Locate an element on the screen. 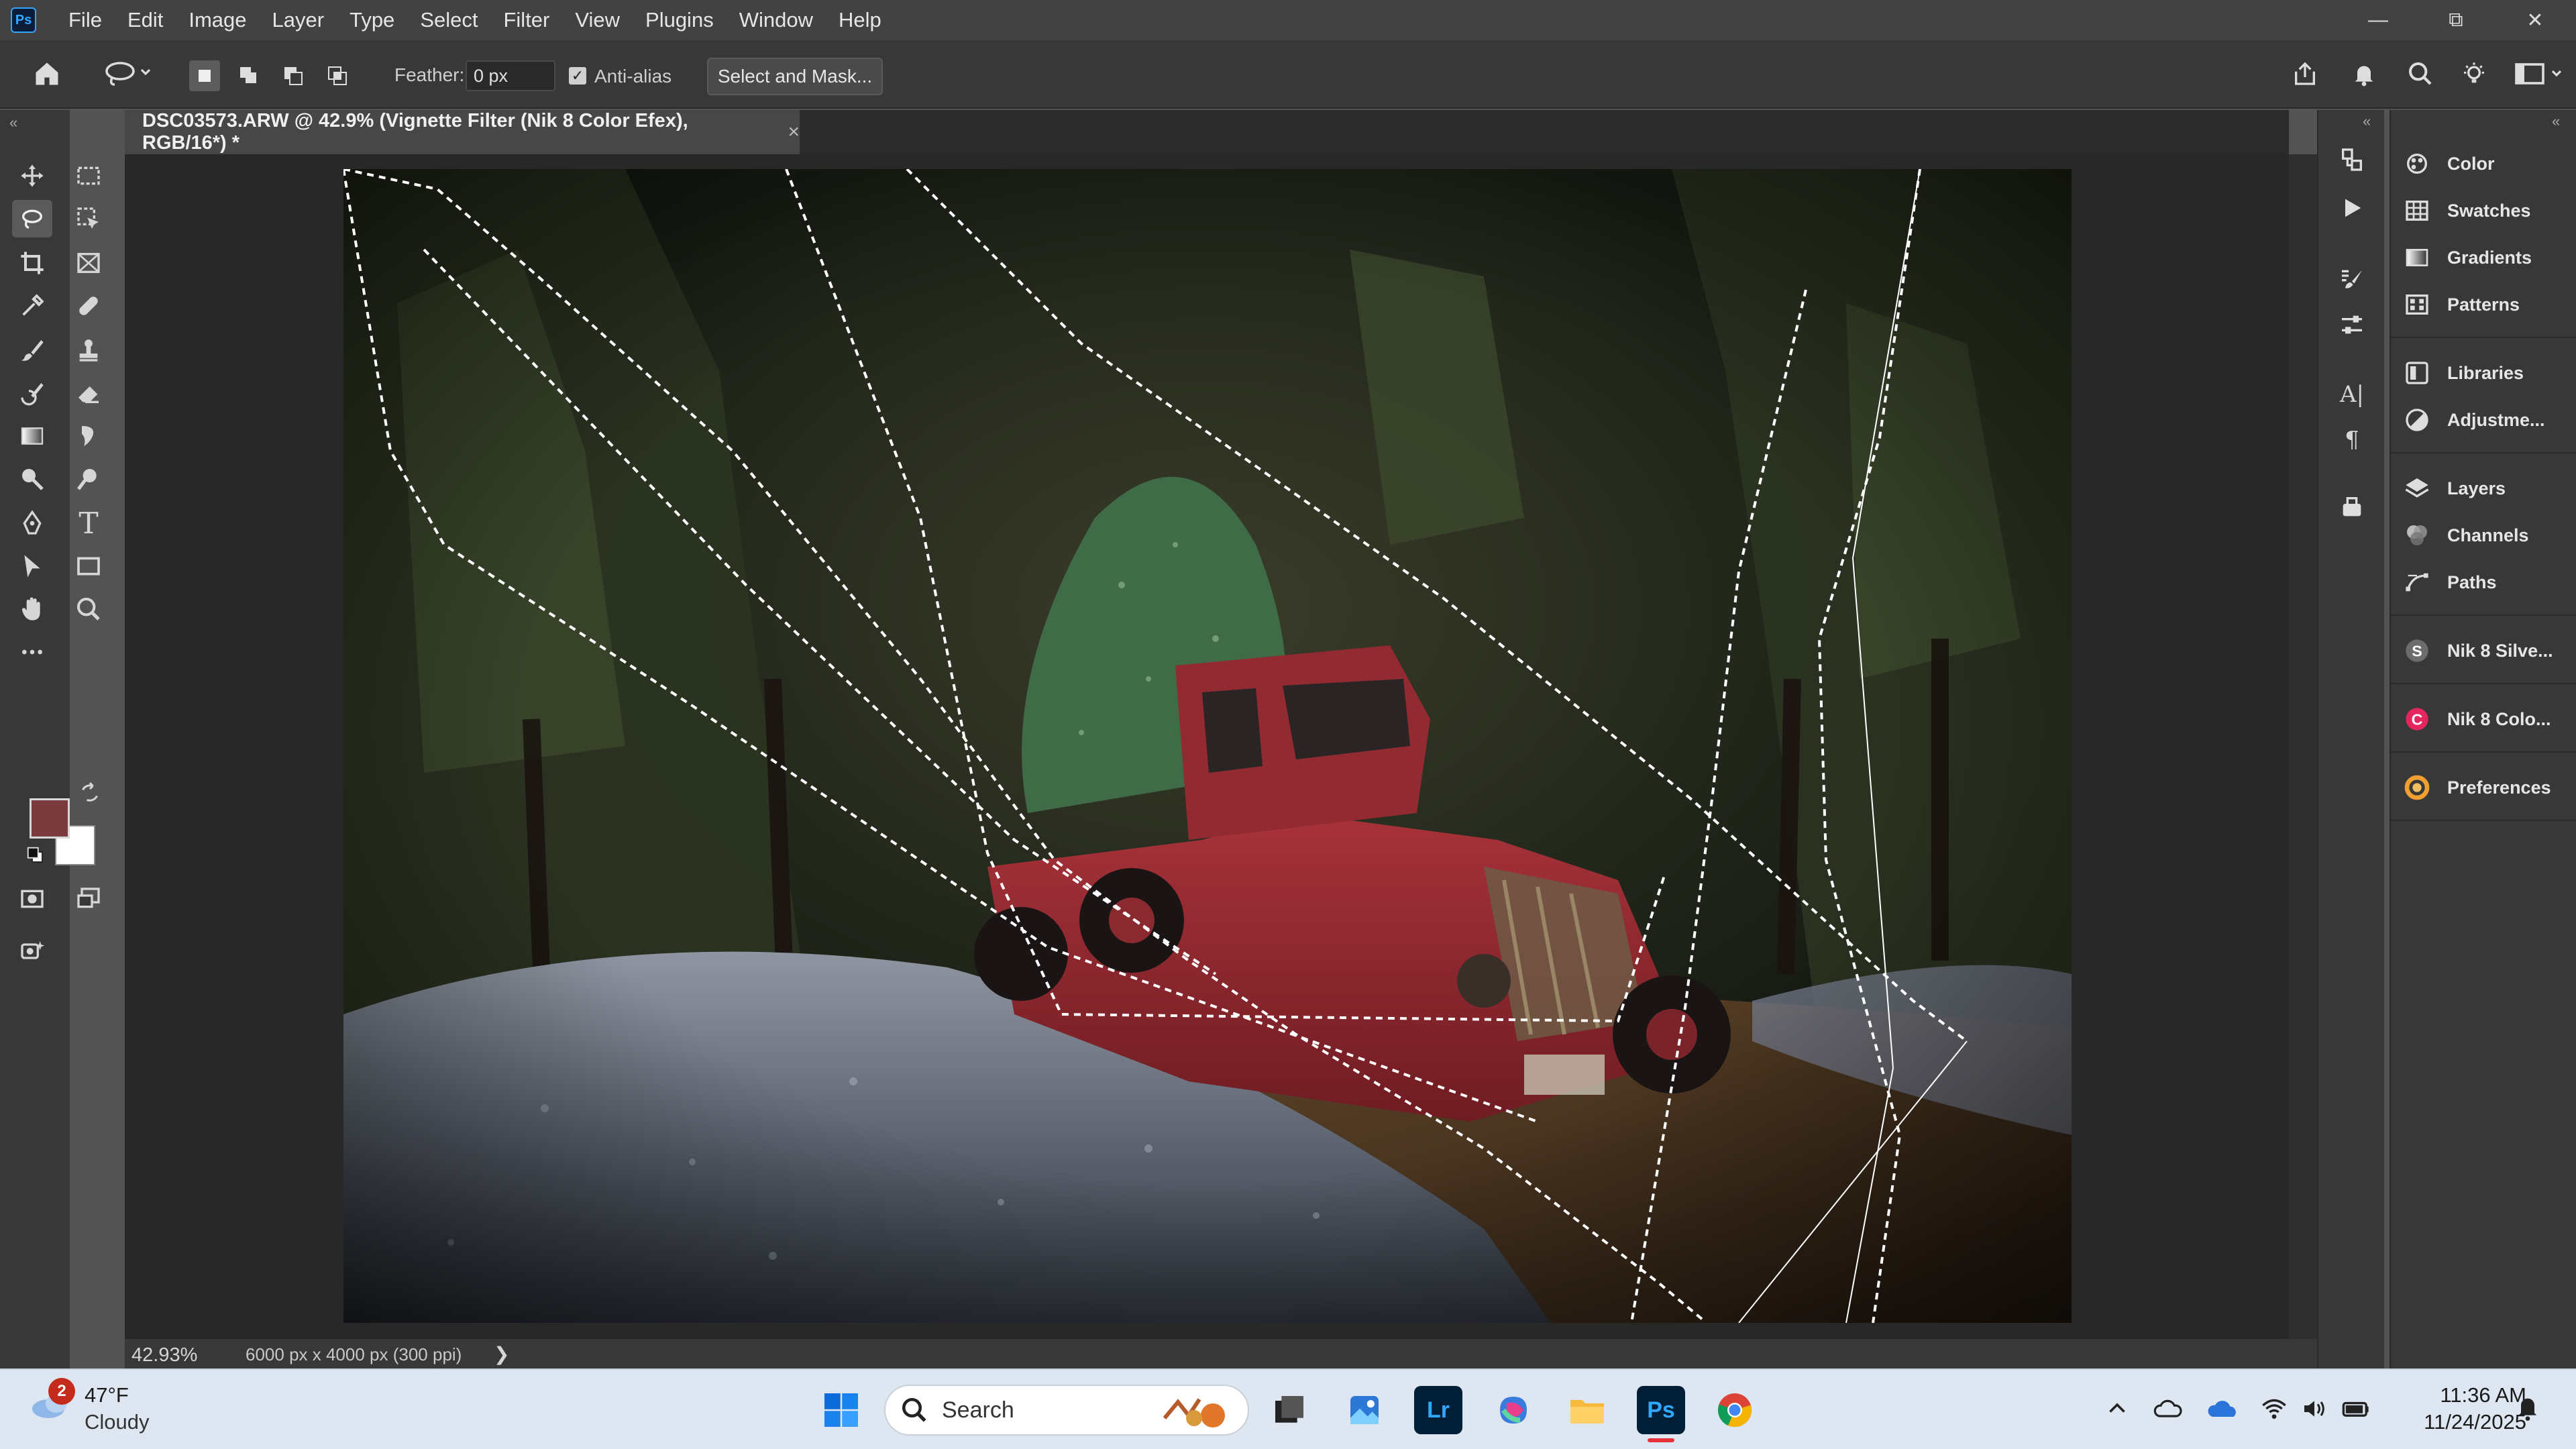  taskbar-search: Search is located at coordinates (1066, 1410).